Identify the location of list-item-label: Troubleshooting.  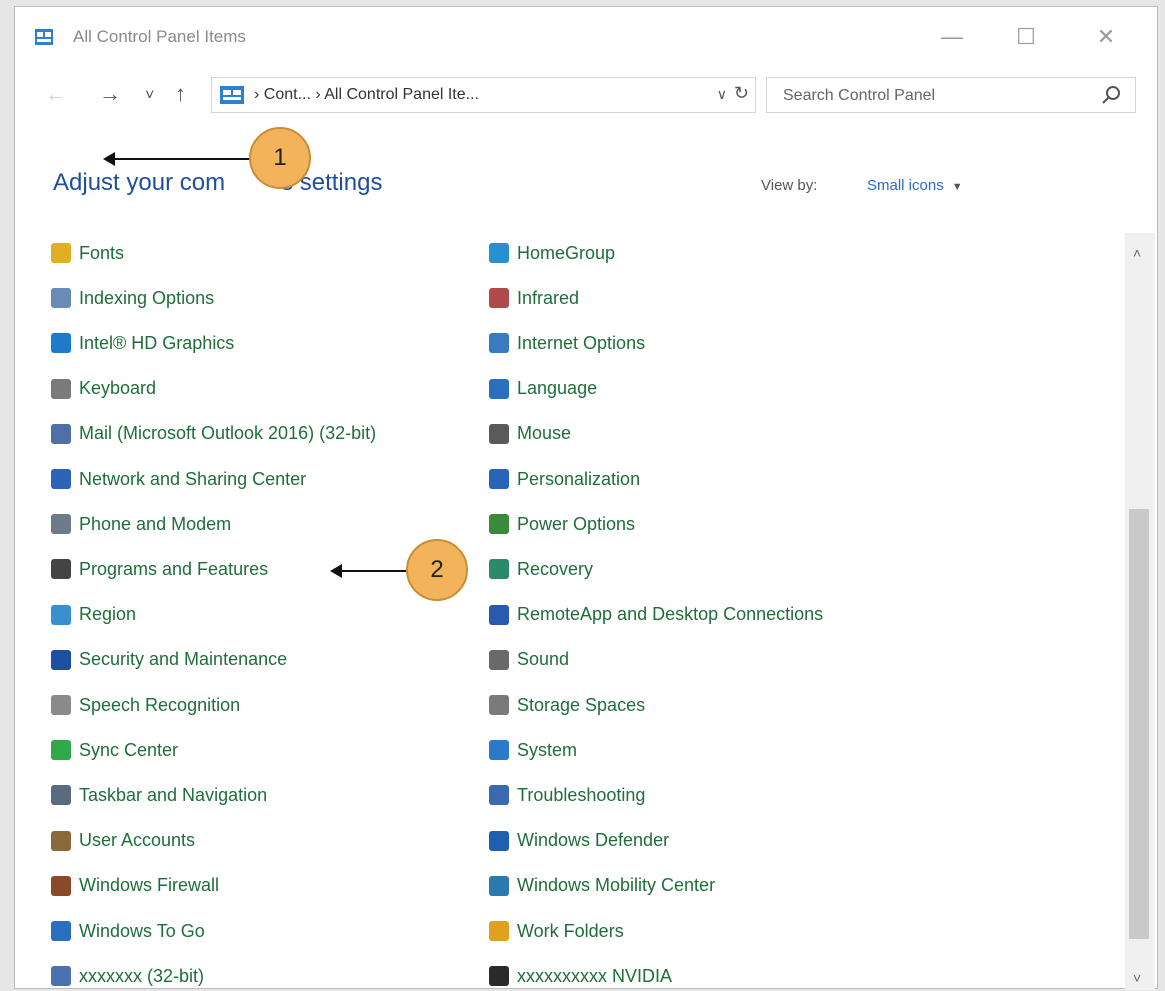
(581, 794).